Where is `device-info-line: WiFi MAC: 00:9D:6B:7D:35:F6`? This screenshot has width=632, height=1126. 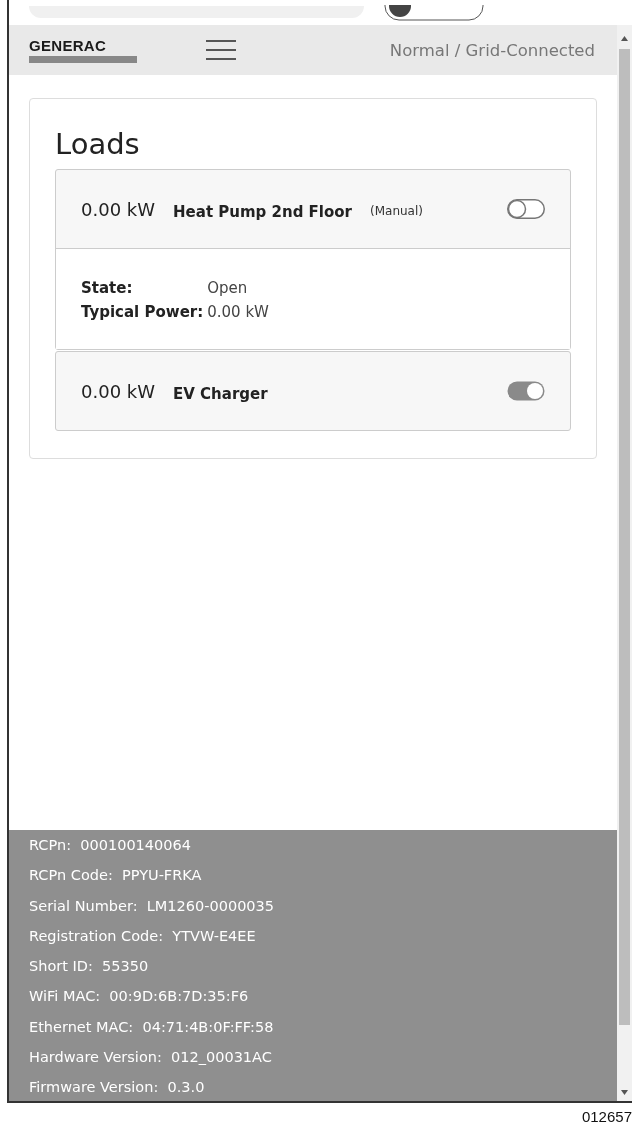
device-info-line: WiFi MAC: 00:9D:6B:7D:35:F6 is located at coordinates (139, 997).